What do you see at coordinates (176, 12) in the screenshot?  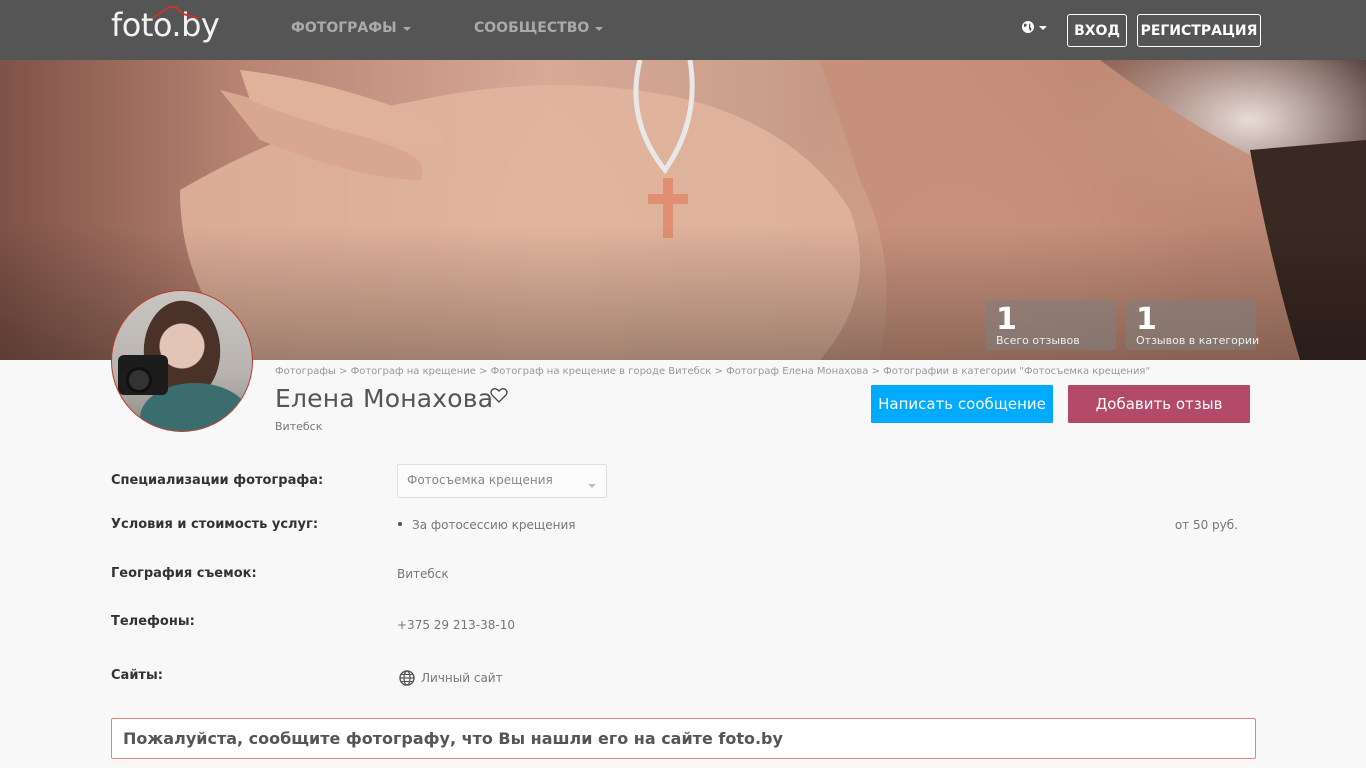 I see `logo-roof-icon` at bounding box center [176, 12].